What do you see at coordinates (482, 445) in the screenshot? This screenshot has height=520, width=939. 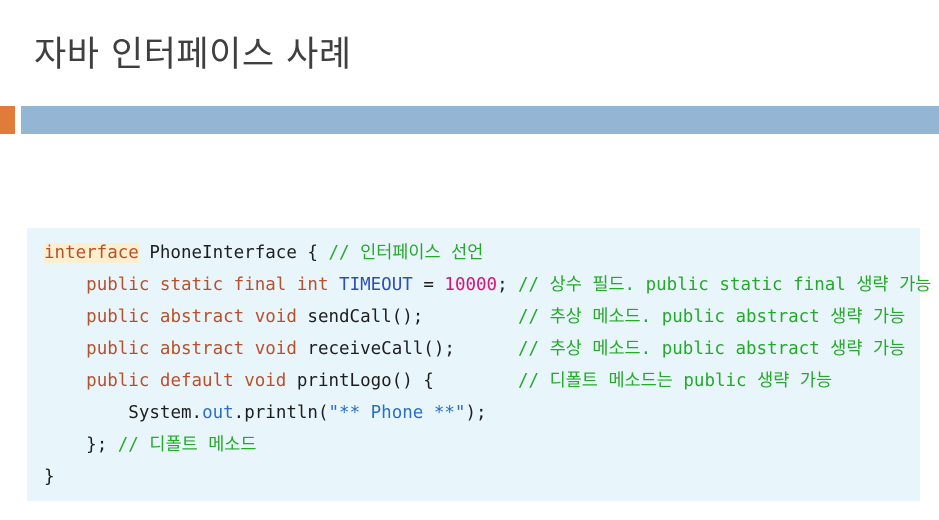 I see `code-line-7: }; // 디폴트 메소드` at bounding box center [482, 445].